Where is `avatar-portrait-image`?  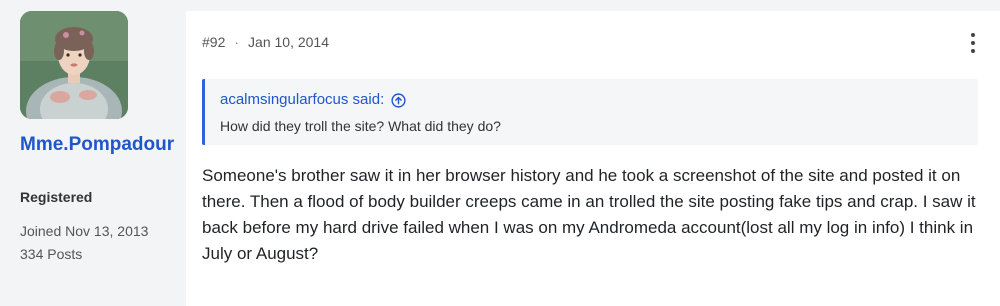 avatar-portrait-image is located at coordinates (74, 65).